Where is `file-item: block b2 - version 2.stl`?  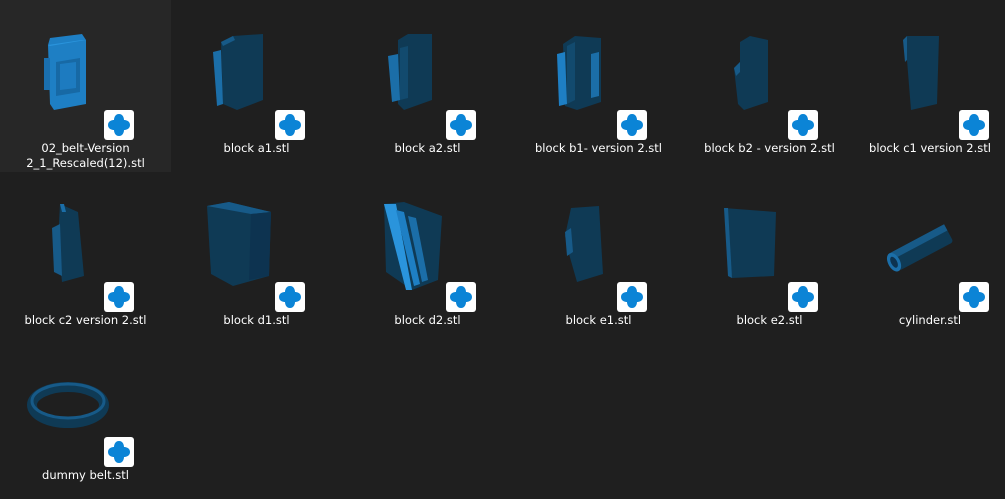
file-item: block b2 - version 2.stl is located at coordinates (769, 86).